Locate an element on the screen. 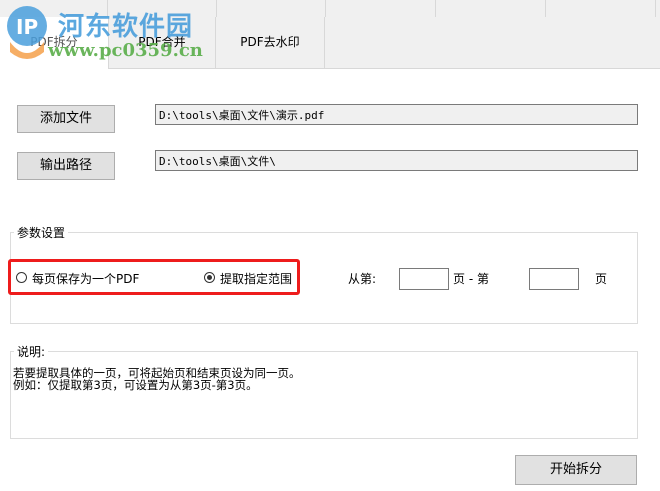  radio-range is located at coordinates (209, 277).